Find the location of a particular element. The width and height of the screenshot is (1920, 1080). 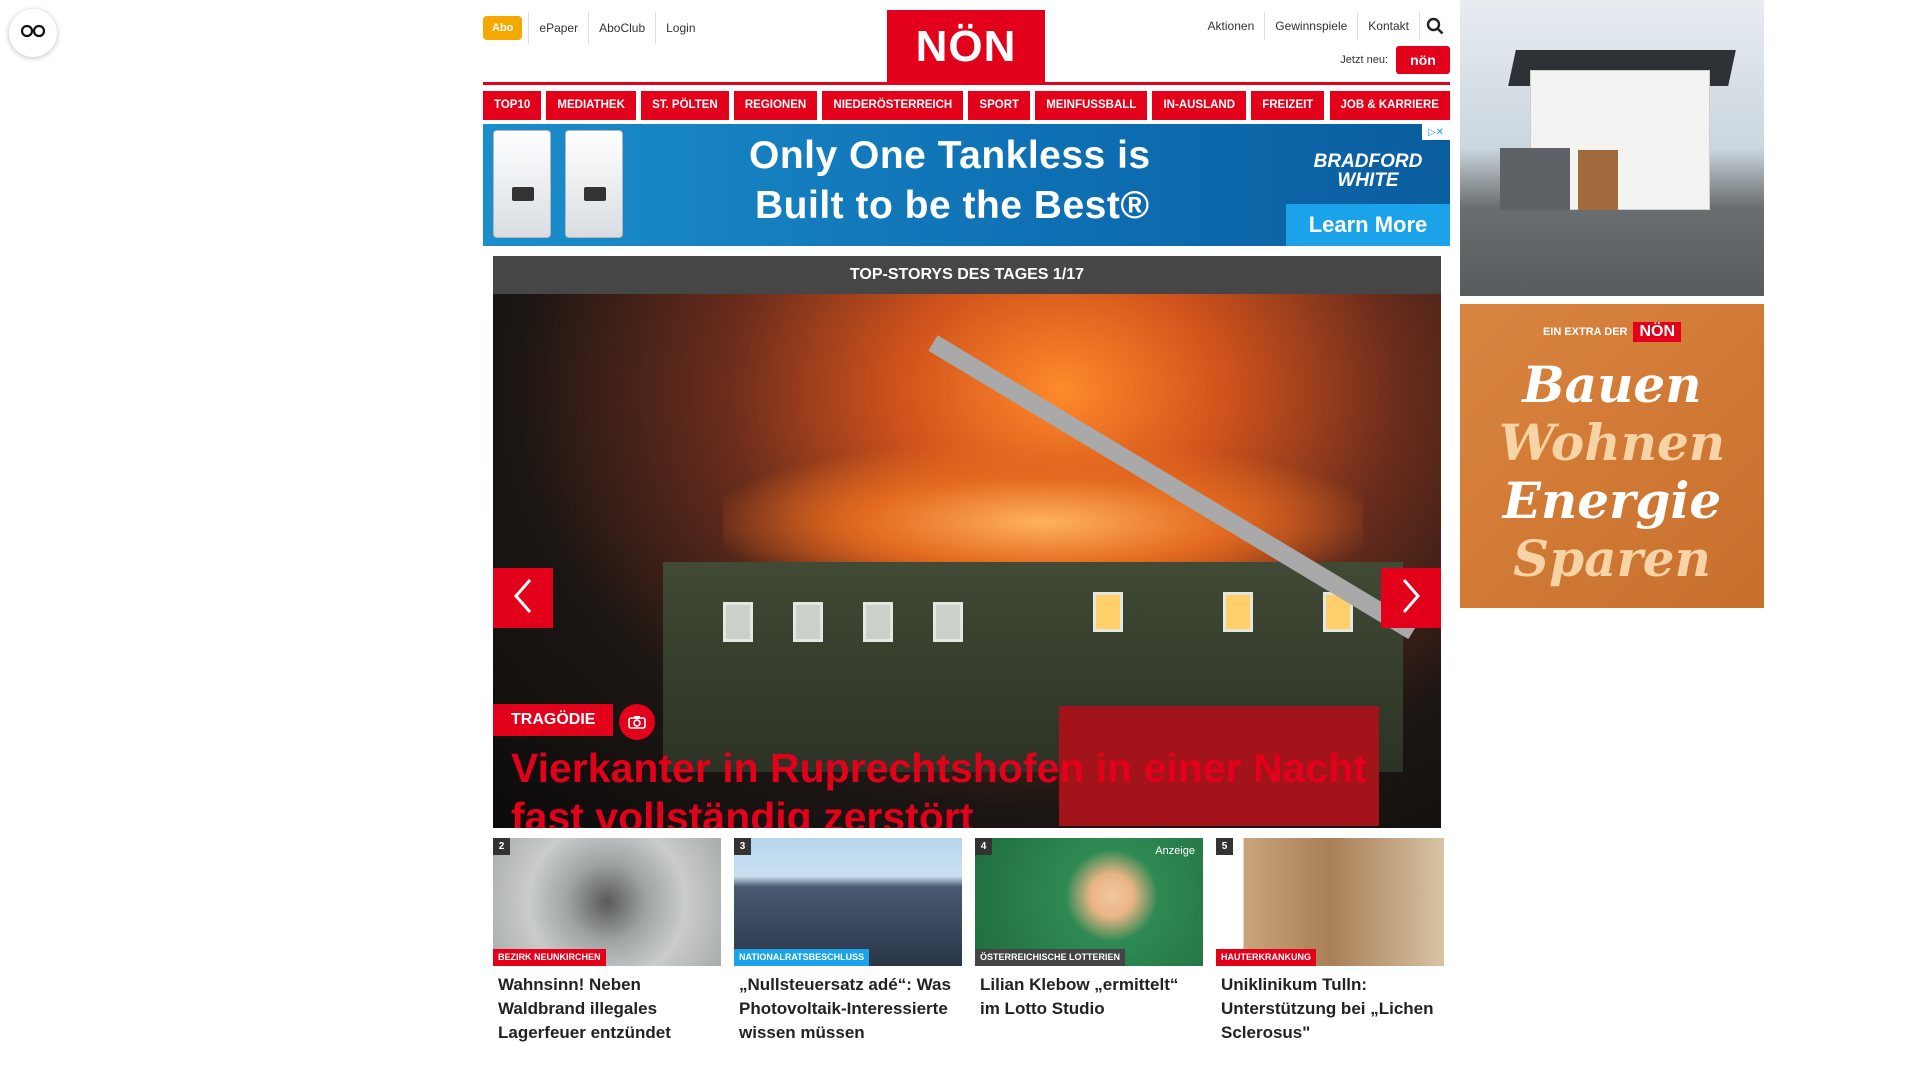

ad-brand-logo: BRADFORD WHITE is located at coordinates (1368, 171).